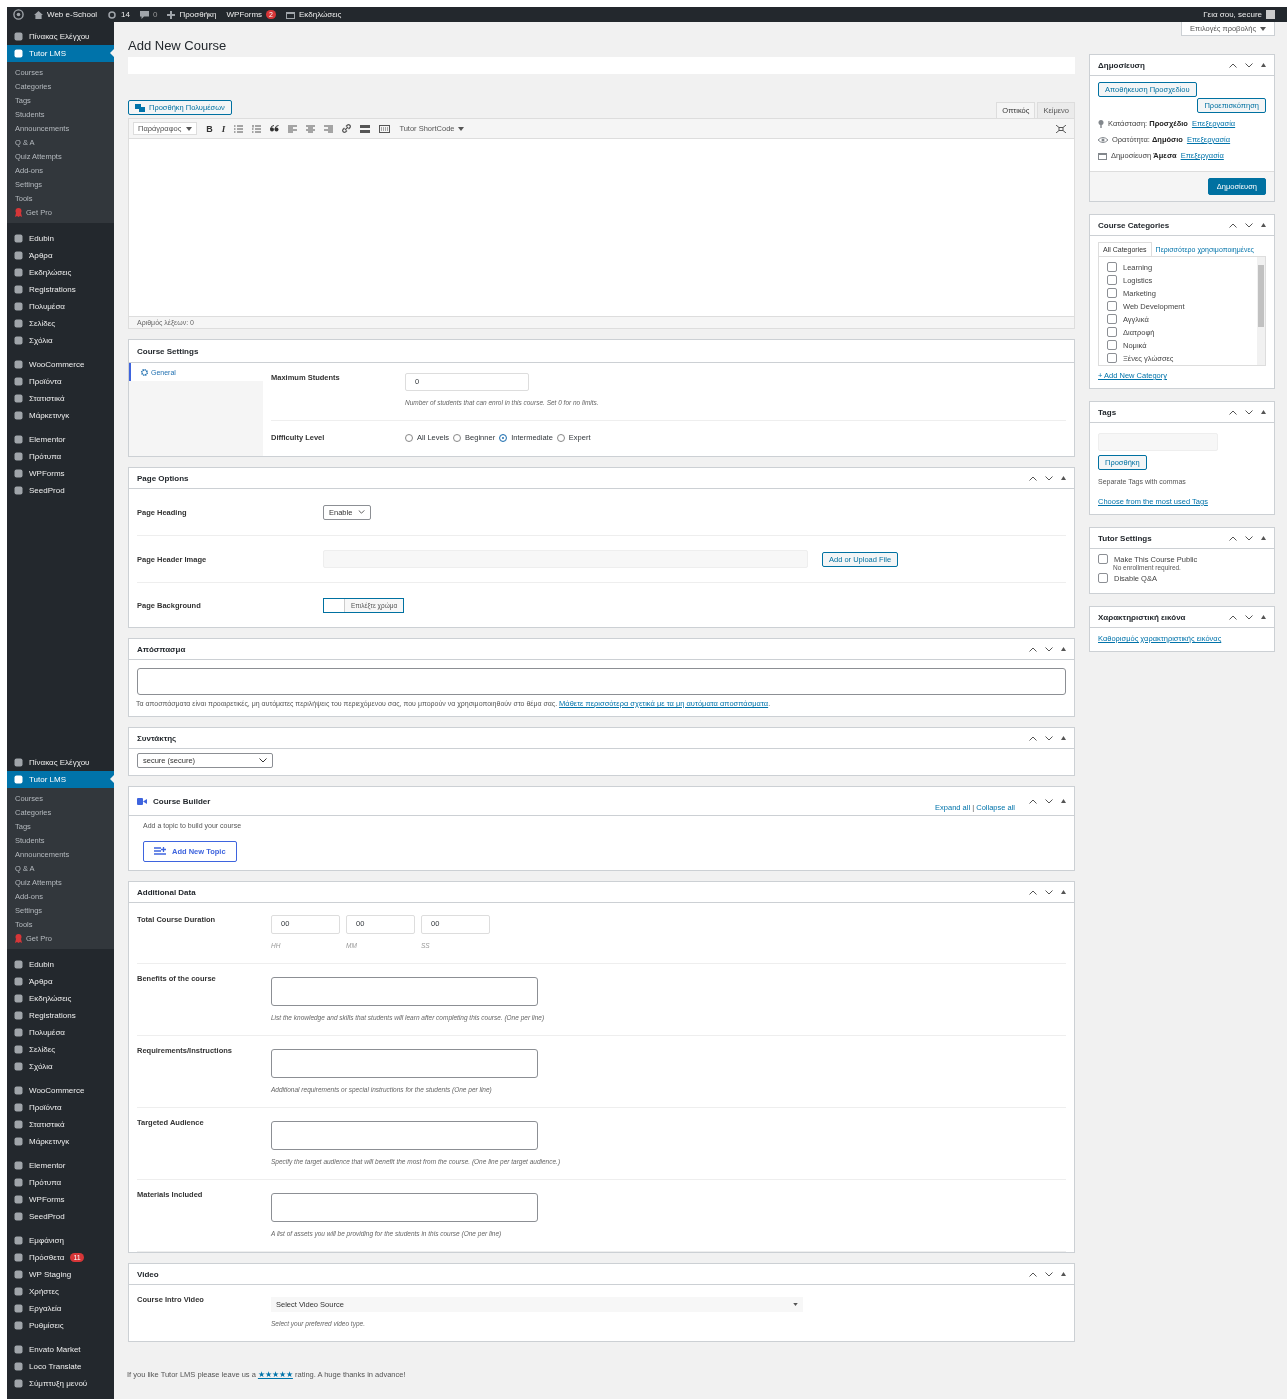  Describe the element at coordinates (320, 14) in the screenshot. I see `events-link: Εκδηλώσεις` at that location.